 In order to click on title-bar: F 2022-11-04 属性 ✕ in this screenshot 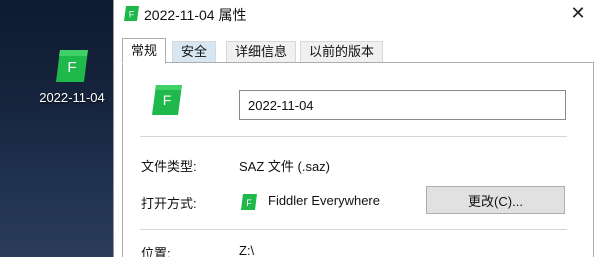, I will do `click(357, 14)`.